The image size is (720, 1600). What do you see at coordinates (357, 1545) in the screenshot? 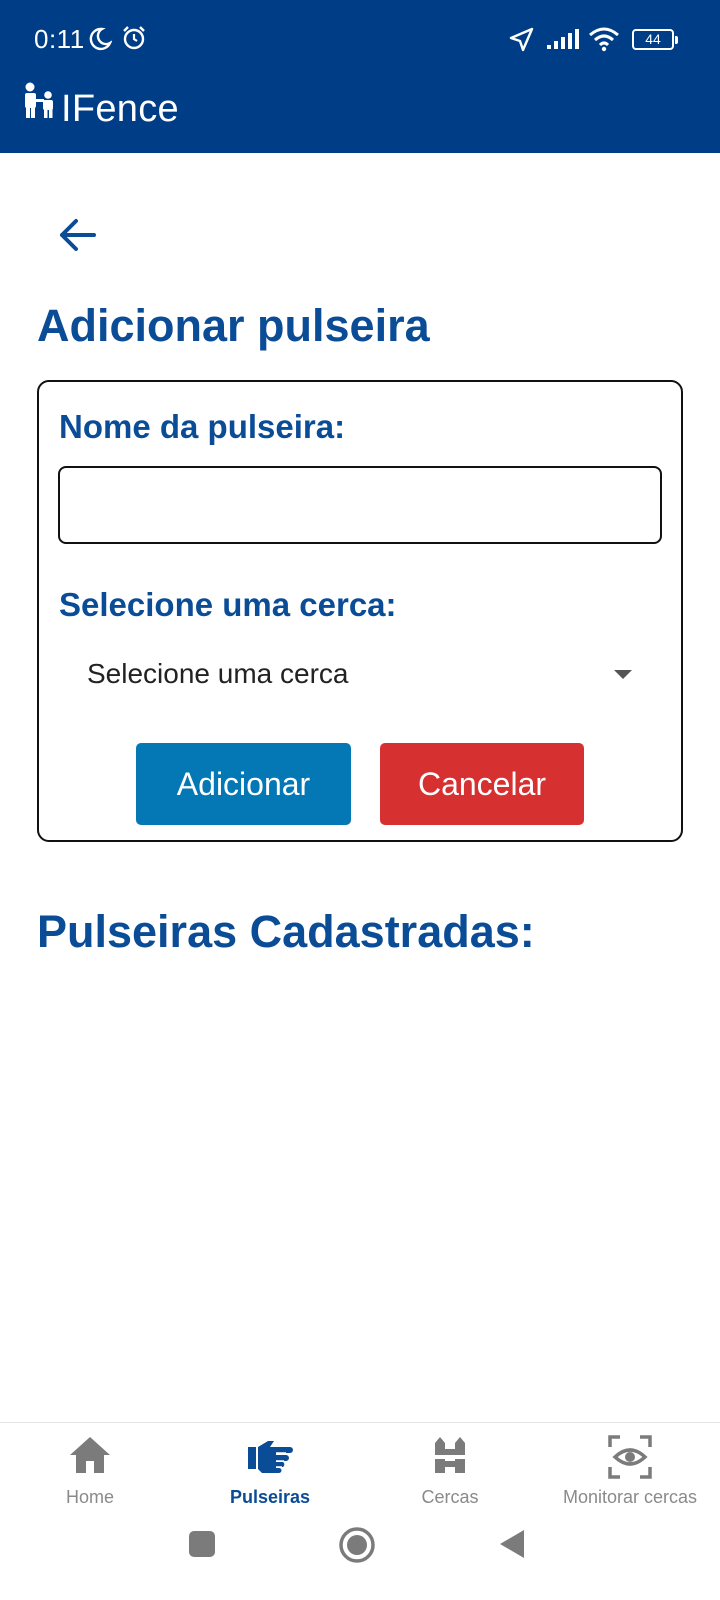
I see `home-circle-icon` at bounding box center [357, 1545].